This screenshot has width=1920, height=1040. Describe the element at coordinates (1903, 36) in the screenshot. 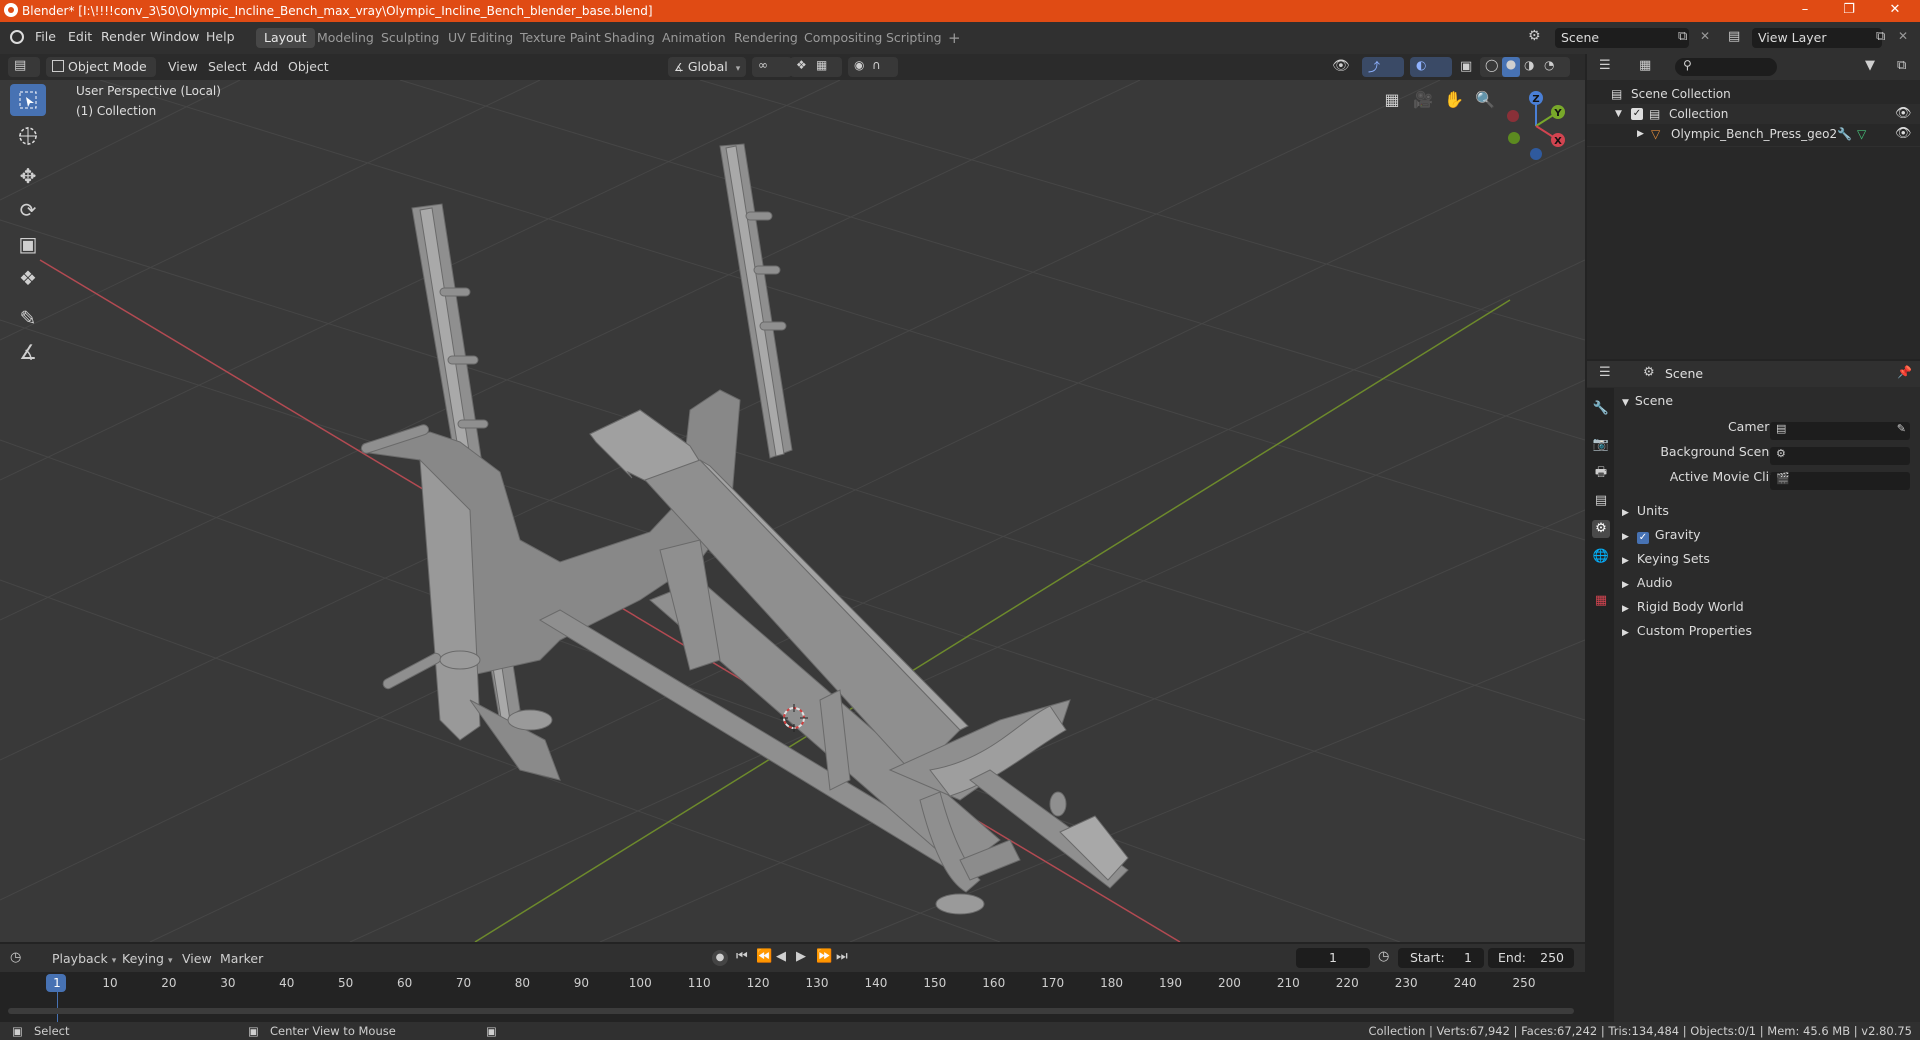

I see `remove-view-layer-icon: ✕` at that location.